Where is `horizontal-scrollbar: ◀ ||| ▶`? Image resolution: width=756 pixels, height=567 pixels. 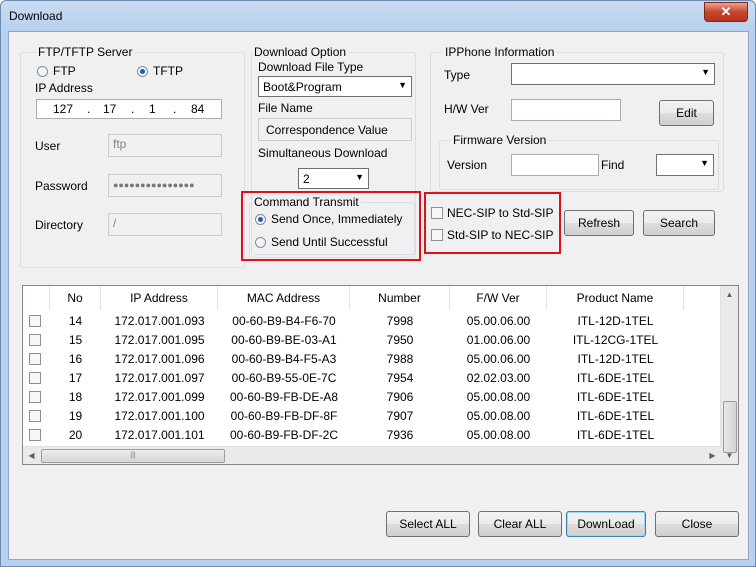 horizontal-scrollbar: ◀ ||| ▶ is located at coordinates (372, 455).